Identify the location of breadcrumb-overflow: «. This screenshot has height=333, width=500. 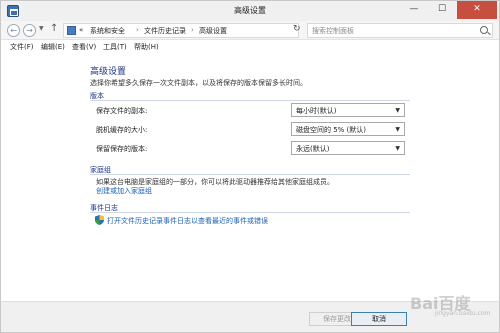
(81, 30).